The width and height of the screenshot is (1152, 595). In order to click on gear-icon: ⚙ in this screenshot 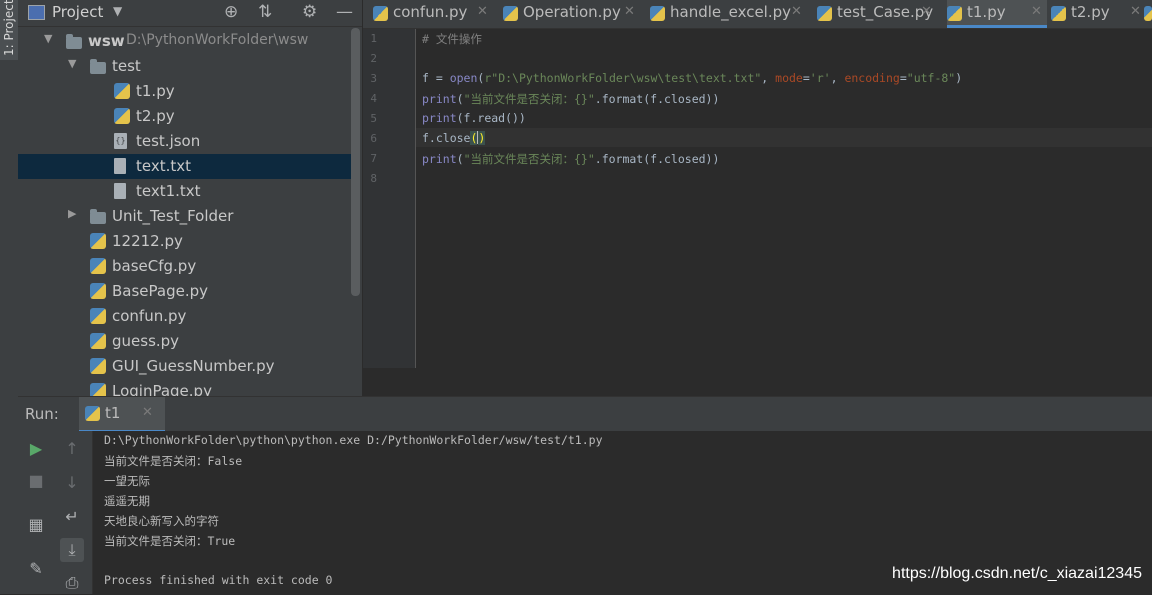, I will do `click(309, 12)`.